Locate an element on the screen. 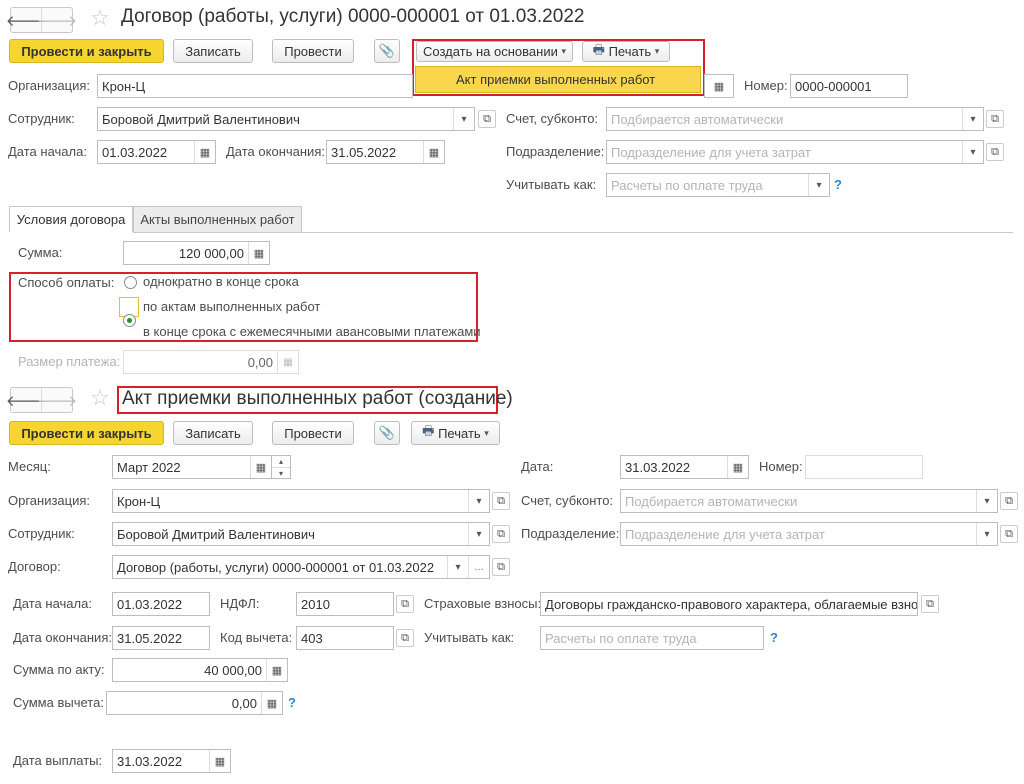  step-up-icon: ▴ is located at coordinates (281, 461).